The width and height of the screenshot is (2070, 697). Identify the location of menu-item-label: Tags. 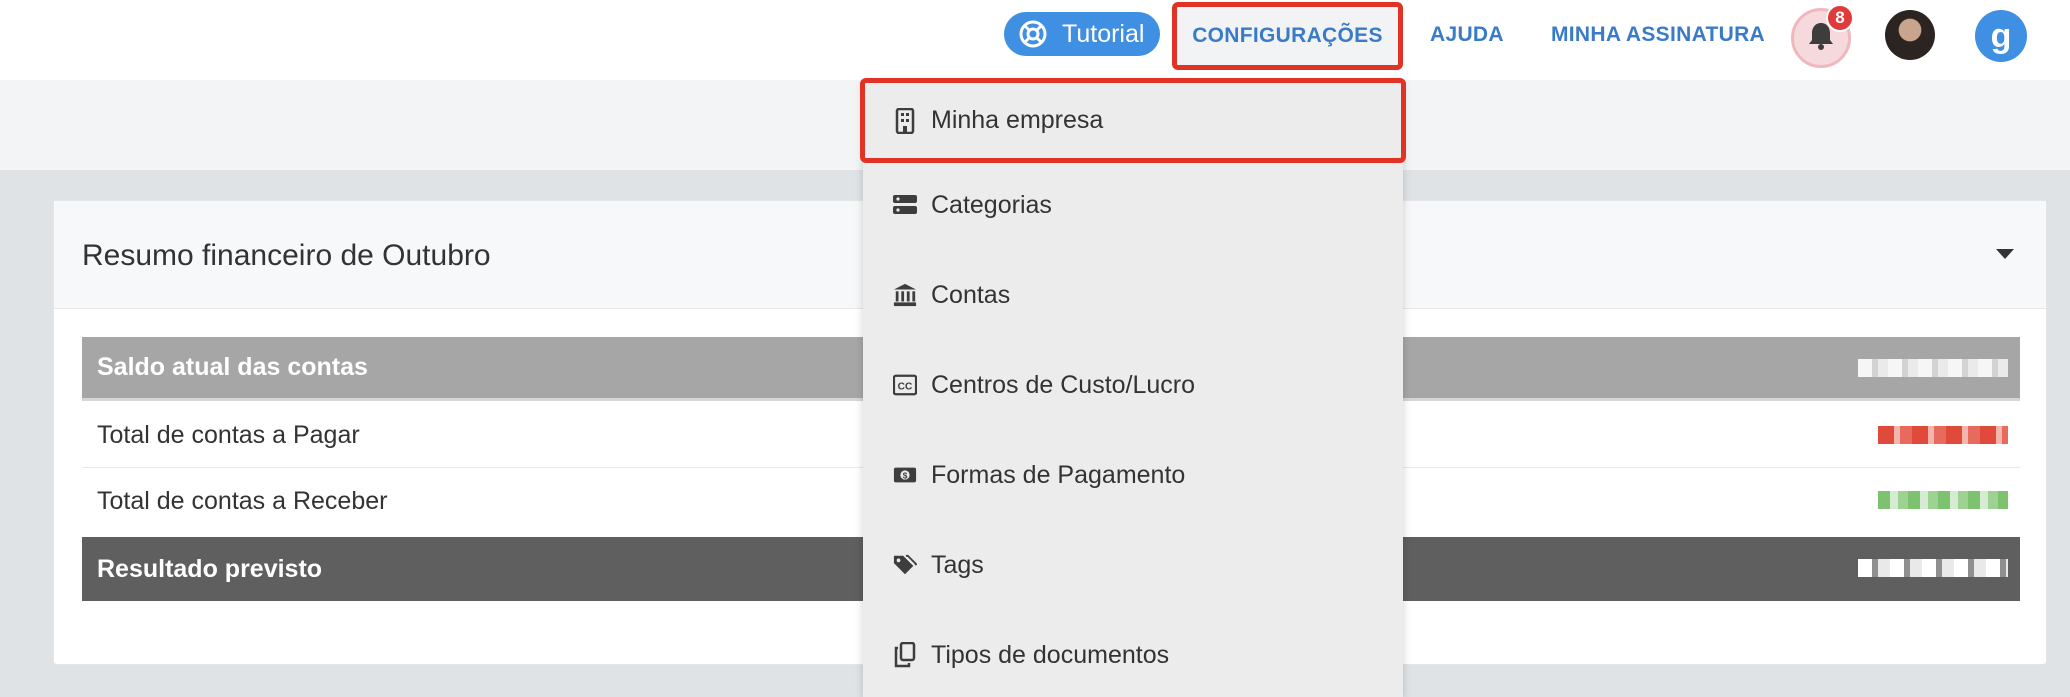
(957, 564).